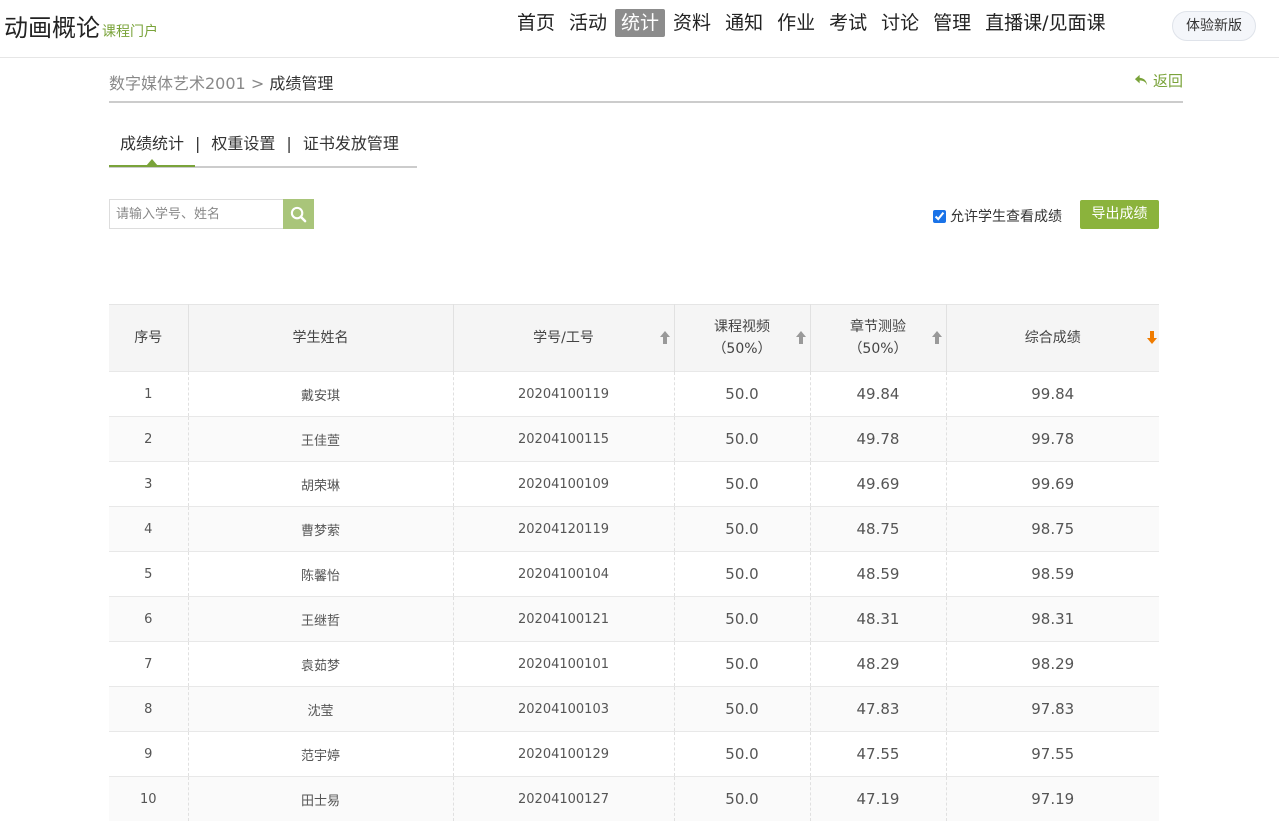 This screenshot has width=1279, height=821. What do you see at coordinates (878, 439) in the screenshot?
I see `cell-quiz-score: 49.78` at bounding box center [878, 439].